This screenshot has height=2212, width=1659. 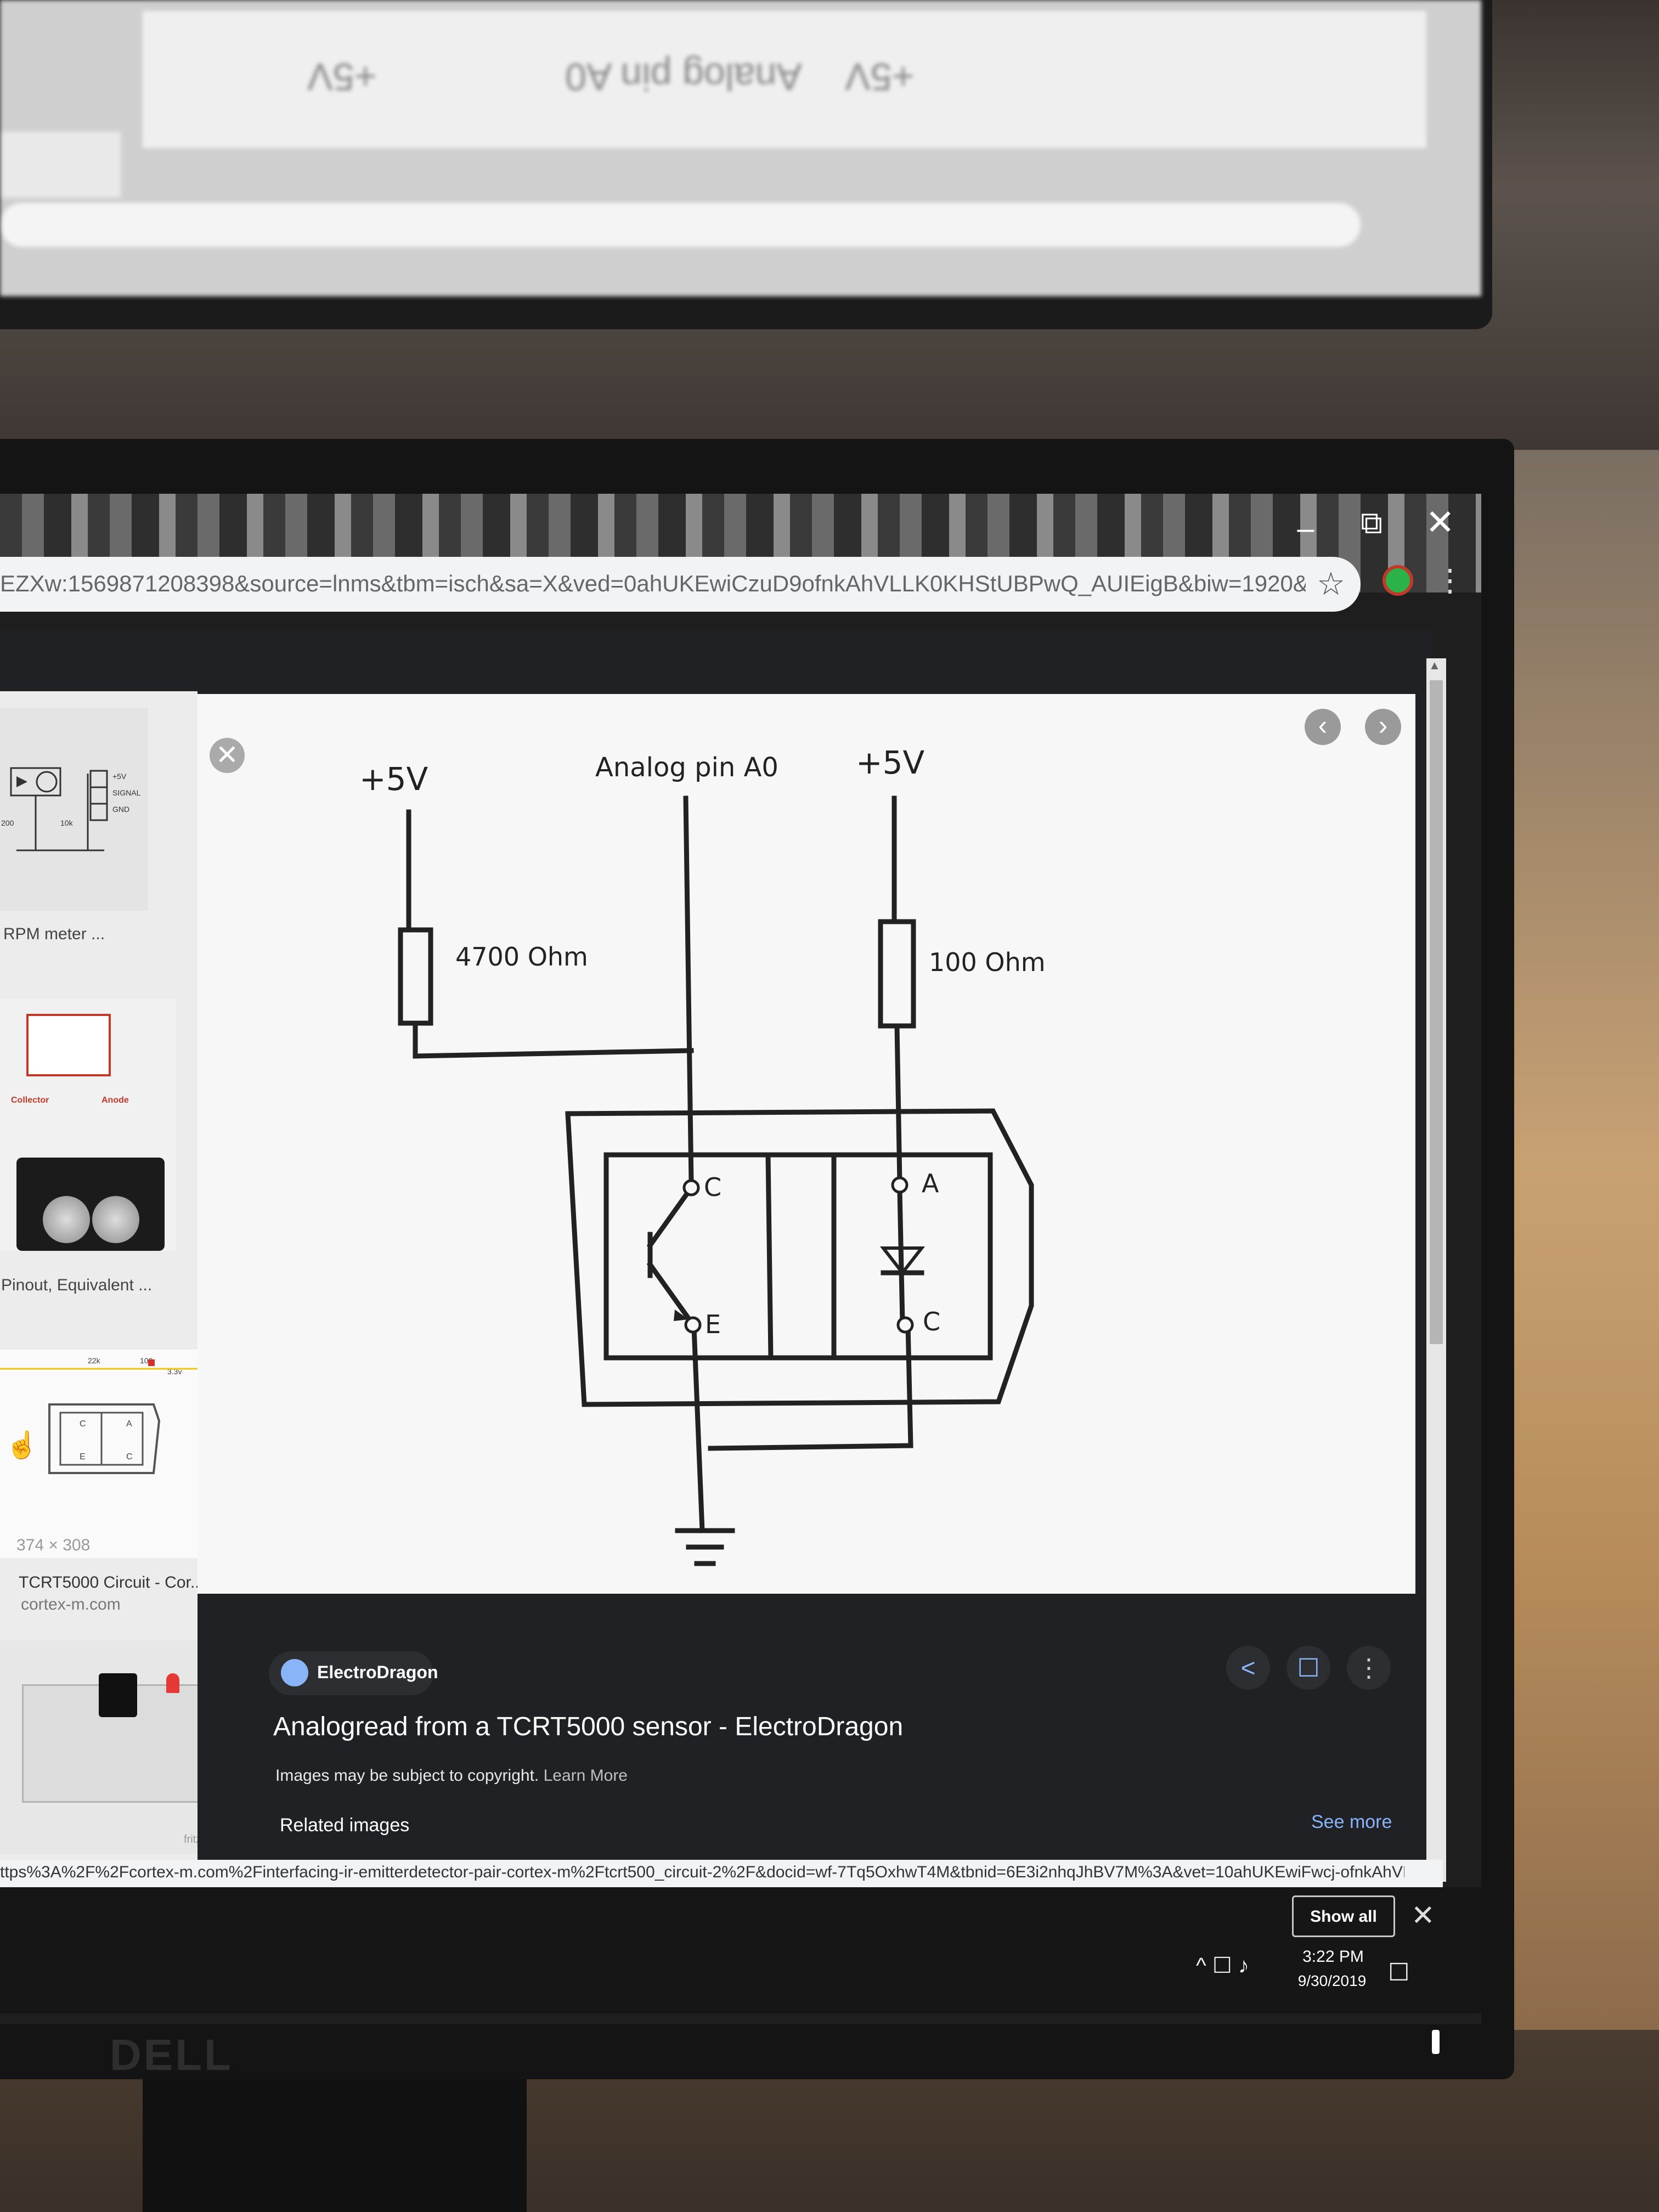 I want to click on scroll-up-icon: ▲, so click(x=1437, y=666).